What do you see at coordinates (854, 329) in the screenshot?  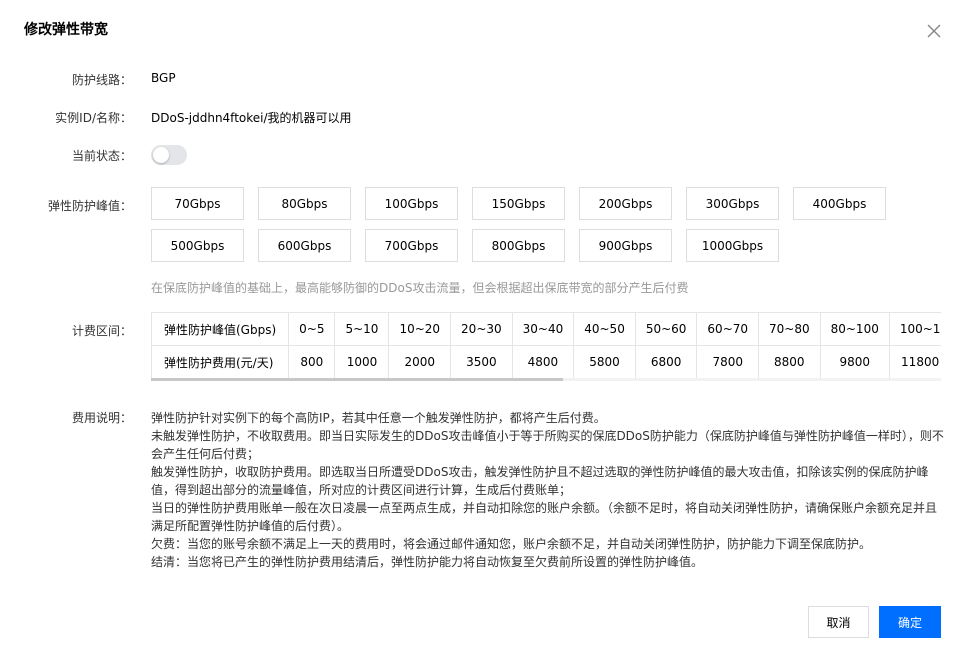 I see `range-cell: 80~100` at bounding box center [854, 329].